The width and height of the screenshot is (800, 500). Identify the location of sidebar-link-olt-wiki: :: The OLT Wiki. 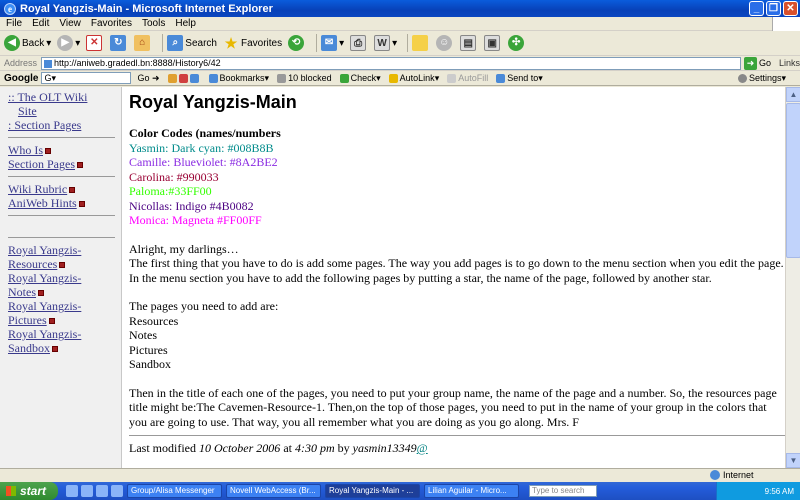
(47, 97).